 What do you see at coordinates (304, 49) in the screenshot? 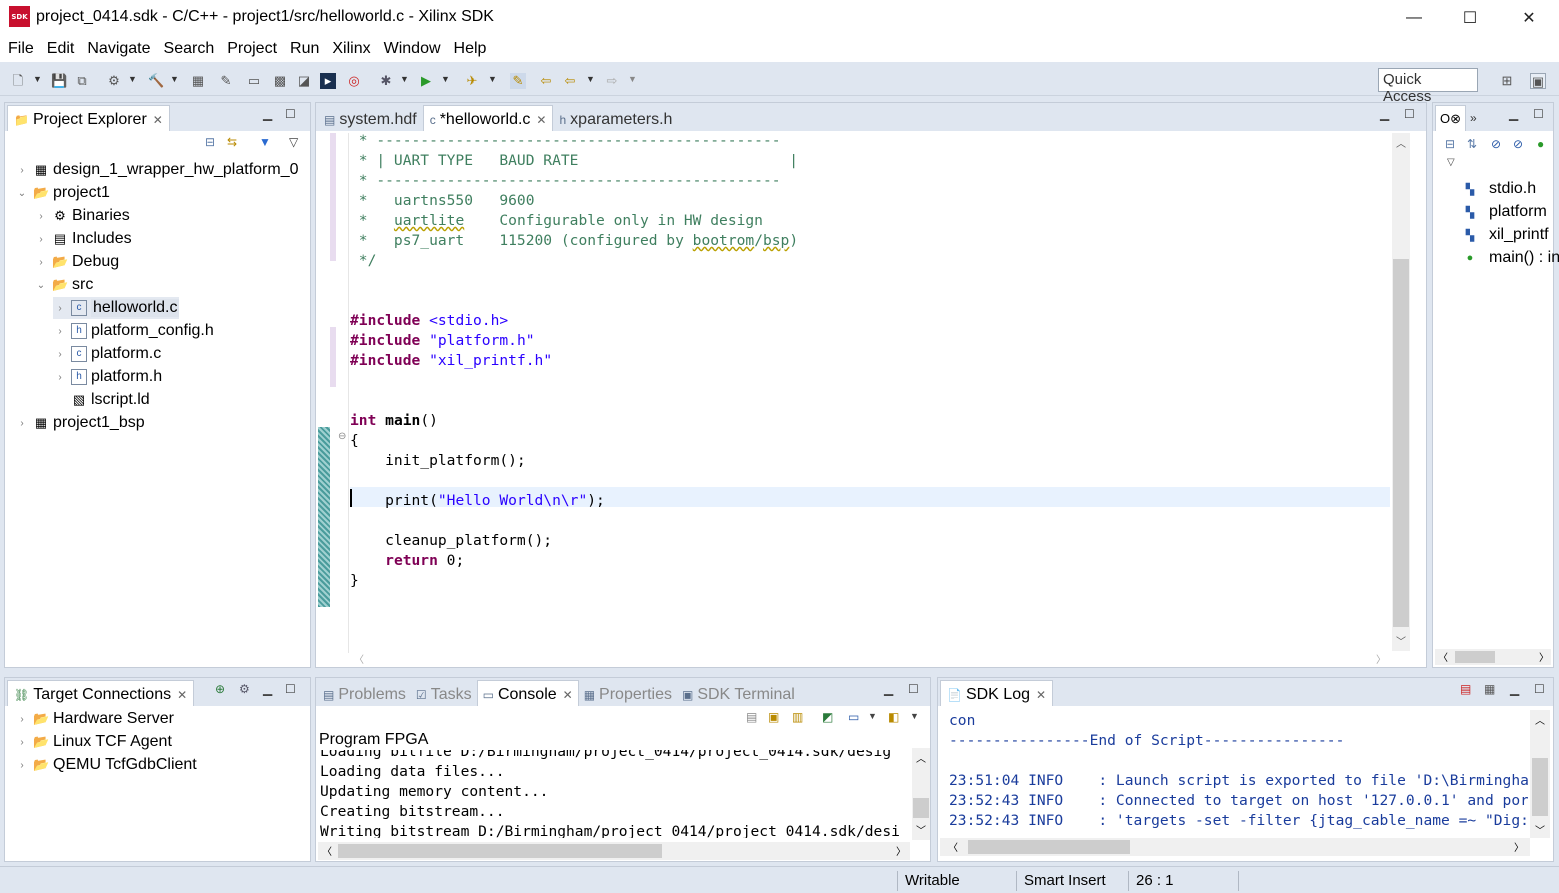
I see `menu-run: Run` at bounding box center [304, 49].